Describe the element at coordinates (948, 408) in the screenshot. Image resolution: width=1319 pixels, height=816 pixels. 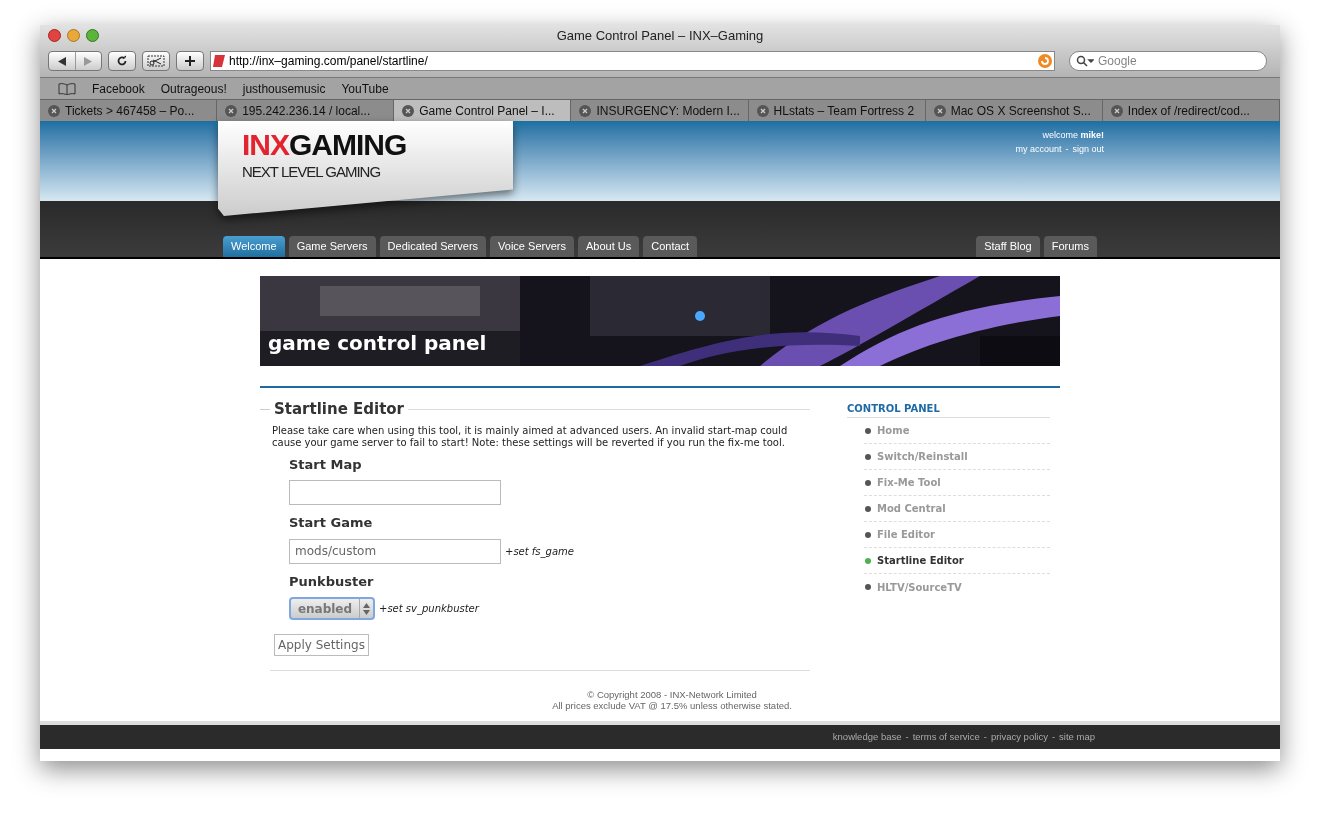
I see `sidebar-heading: CONTROL PANEL` at that location.